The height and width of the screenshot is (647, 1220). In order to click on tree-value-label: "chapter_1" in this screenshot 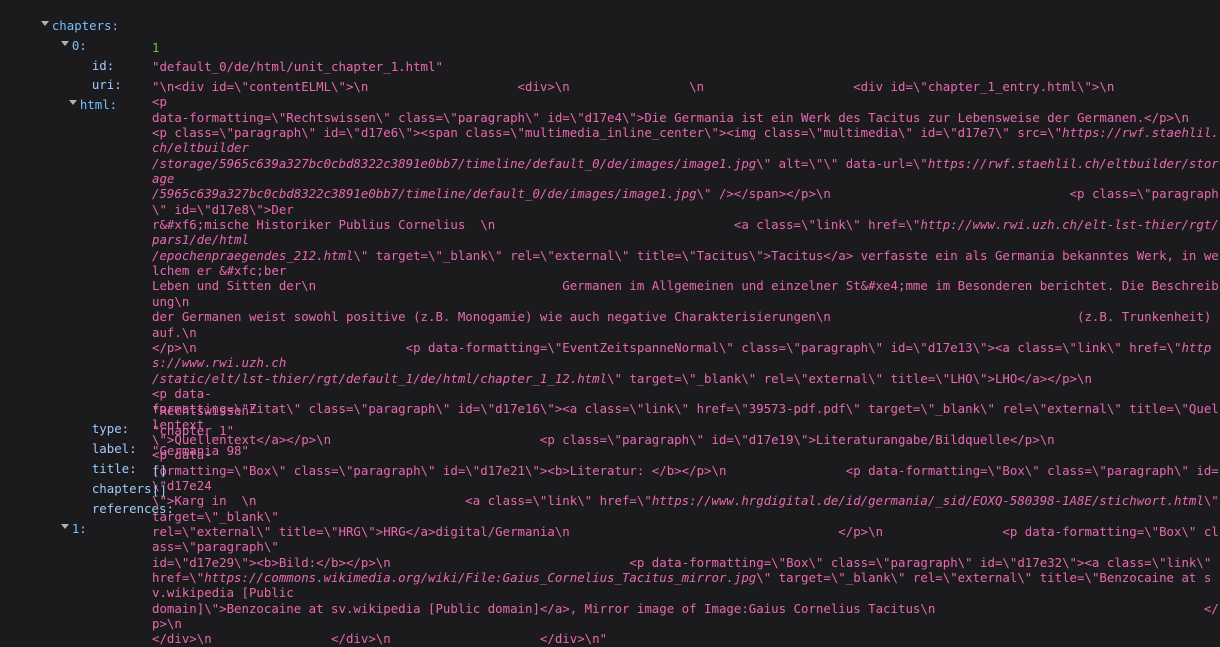, I will do `click(193, 430)`.